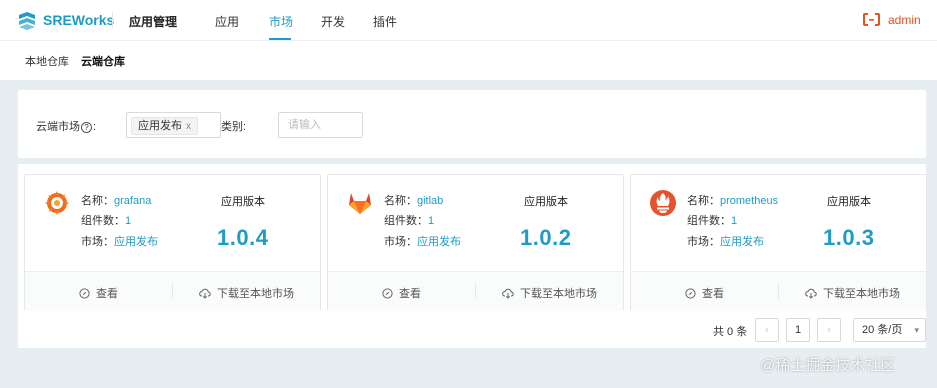 The height and width of the screenshot is (388, 937). I want to click on grafana-icon, so click(57, 203).